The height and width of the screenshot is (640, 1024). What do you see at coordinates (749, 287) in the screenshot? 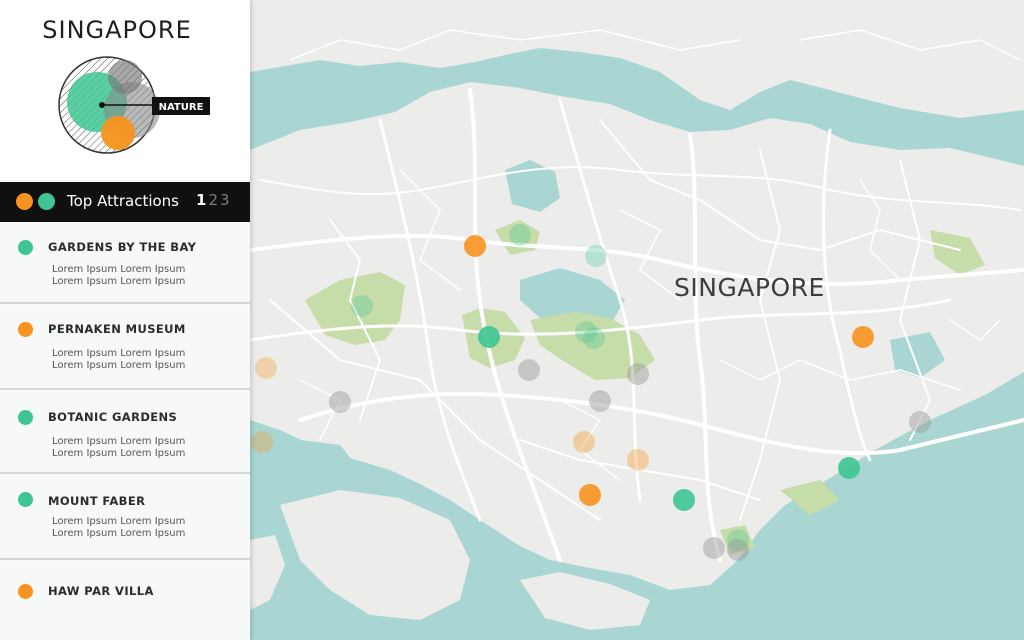
I see `map-city-label: SINGAPORE` at bounding box center [749, 287].